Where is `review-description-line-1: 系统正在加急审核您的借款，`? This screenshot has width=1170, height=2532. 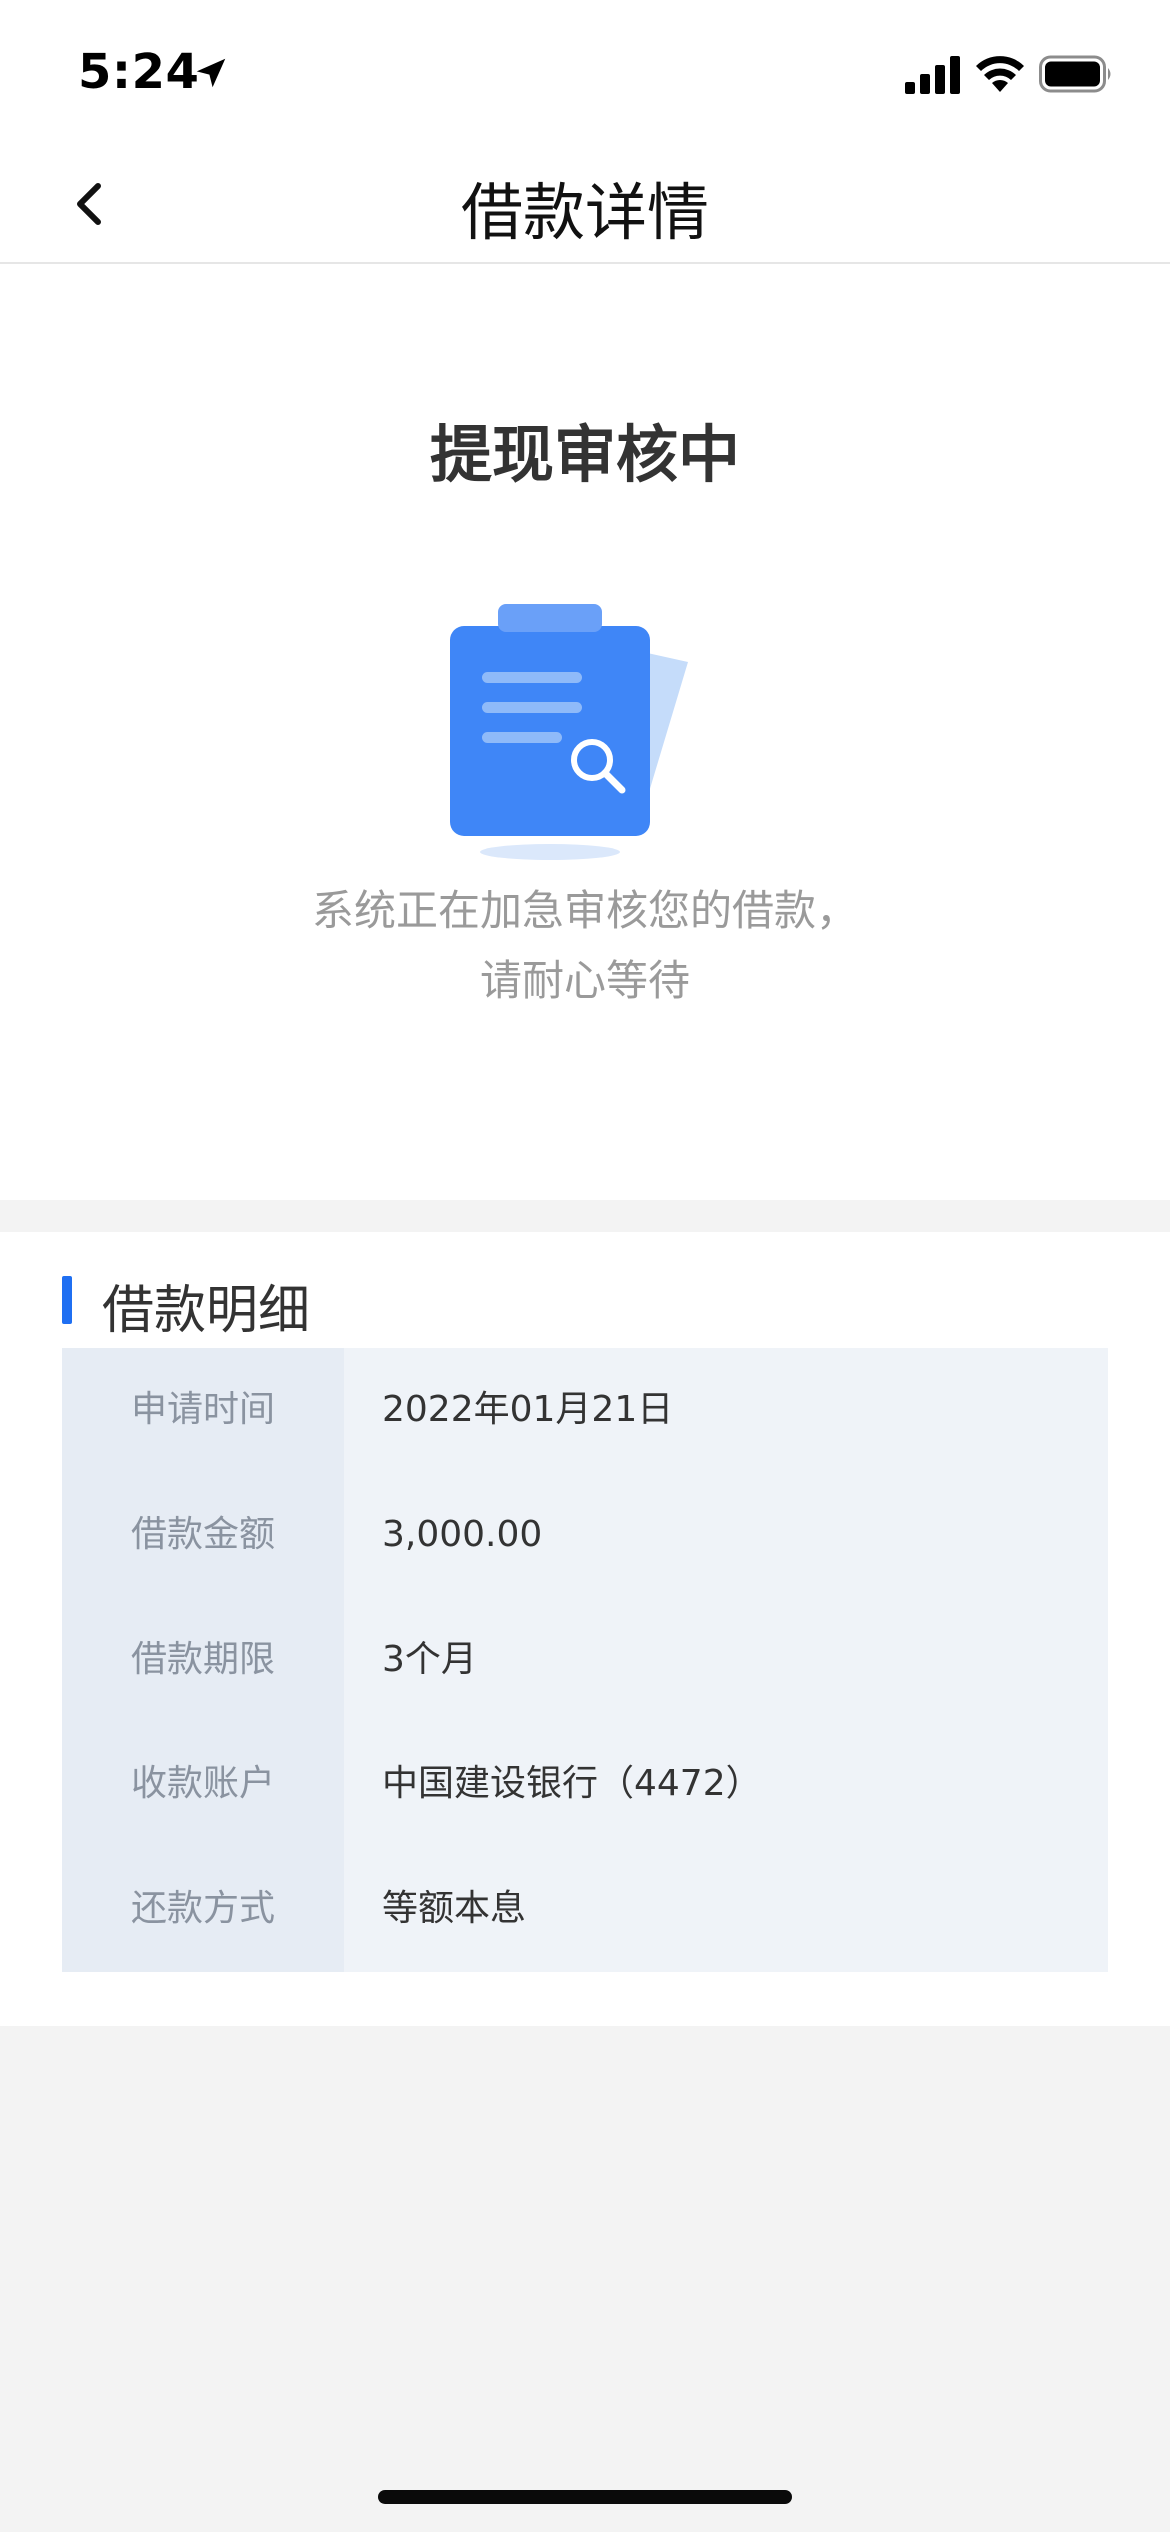 review-description-line-1: 系统正在加急审核您的借款， is located at coordinates (584, 910).